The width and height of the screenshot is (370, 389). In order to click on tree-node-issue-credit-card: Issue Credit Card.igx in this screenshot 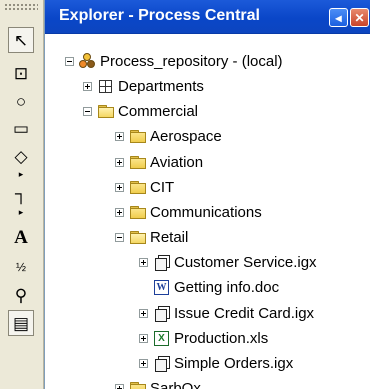, I will do `click(226, 313)`.